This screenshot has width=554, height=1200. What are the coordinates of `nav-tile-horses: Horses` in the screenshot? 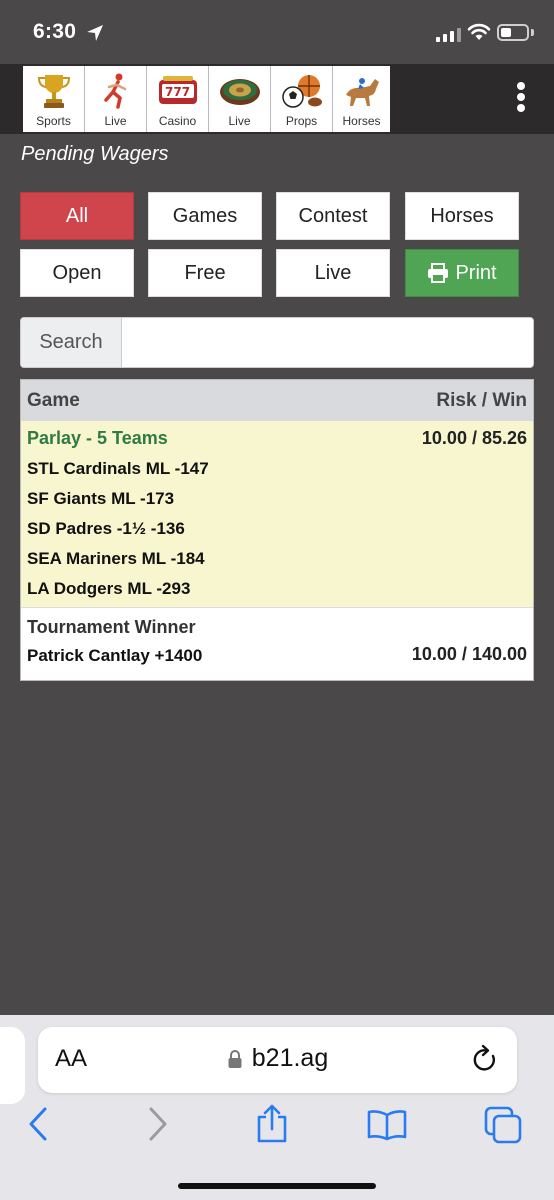 It's located at (361, 99).